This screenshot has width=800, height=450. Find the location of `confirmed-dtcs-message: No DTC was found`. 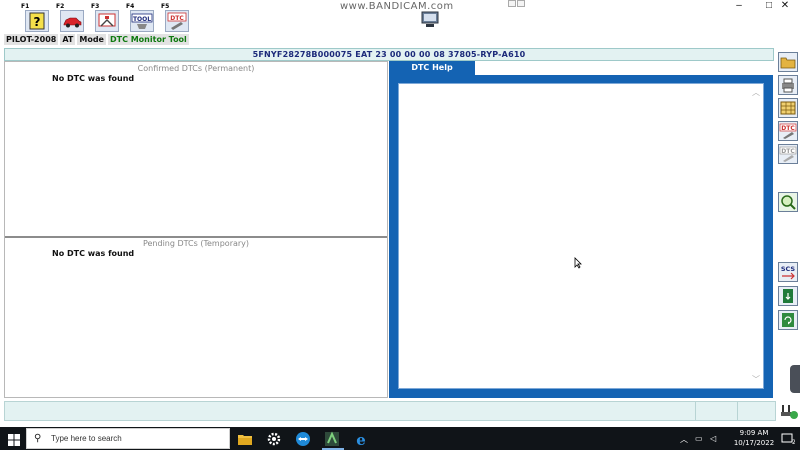

confirmed-dtcs-message: No DTC was found is located at coordinates (93, 78).